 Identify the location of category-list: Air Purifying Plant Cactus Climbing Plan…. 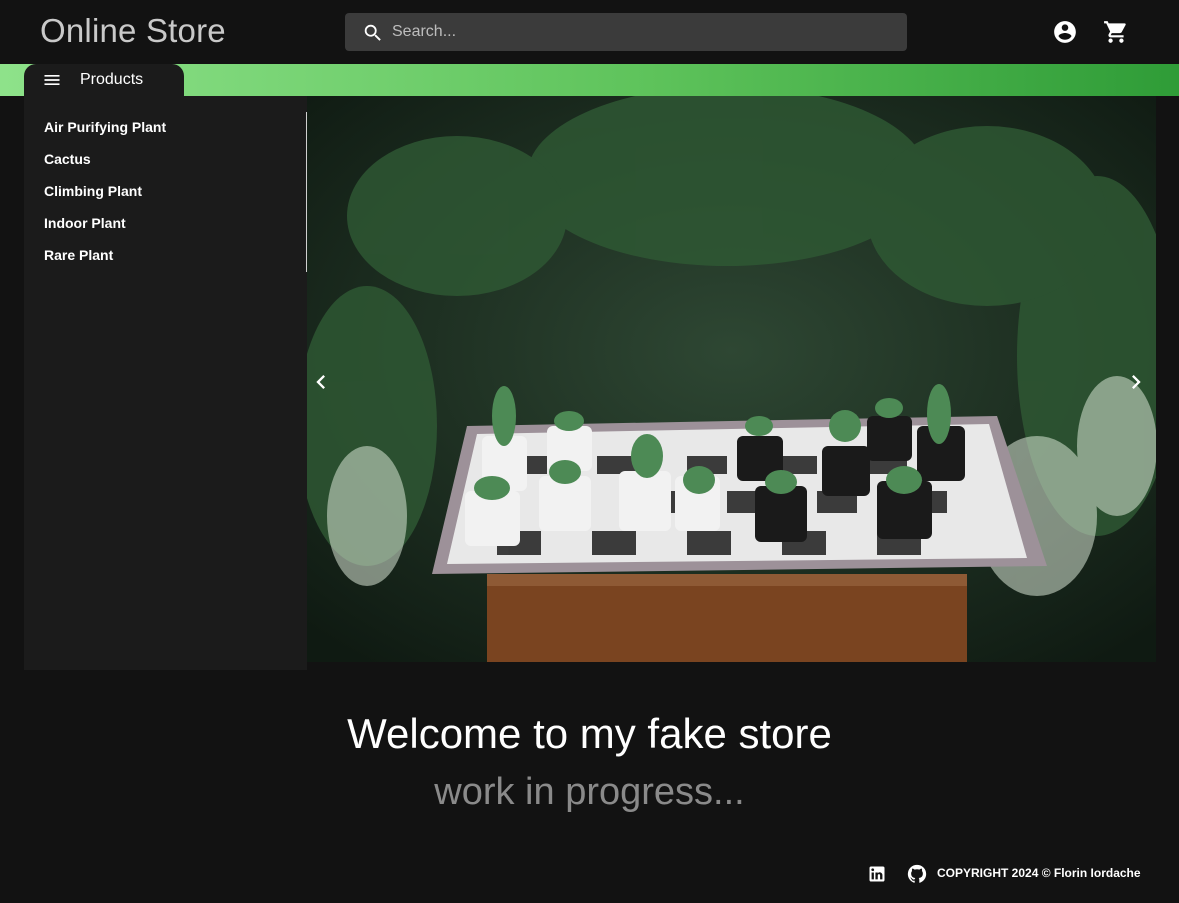
(105, 196).